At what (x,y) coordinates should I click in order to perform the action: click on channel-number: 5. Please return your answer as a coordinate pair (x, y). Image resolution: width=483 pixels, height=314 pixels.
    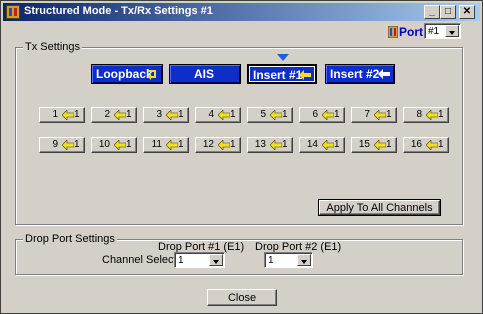
    Looking at the image, I should click on (263, 114).